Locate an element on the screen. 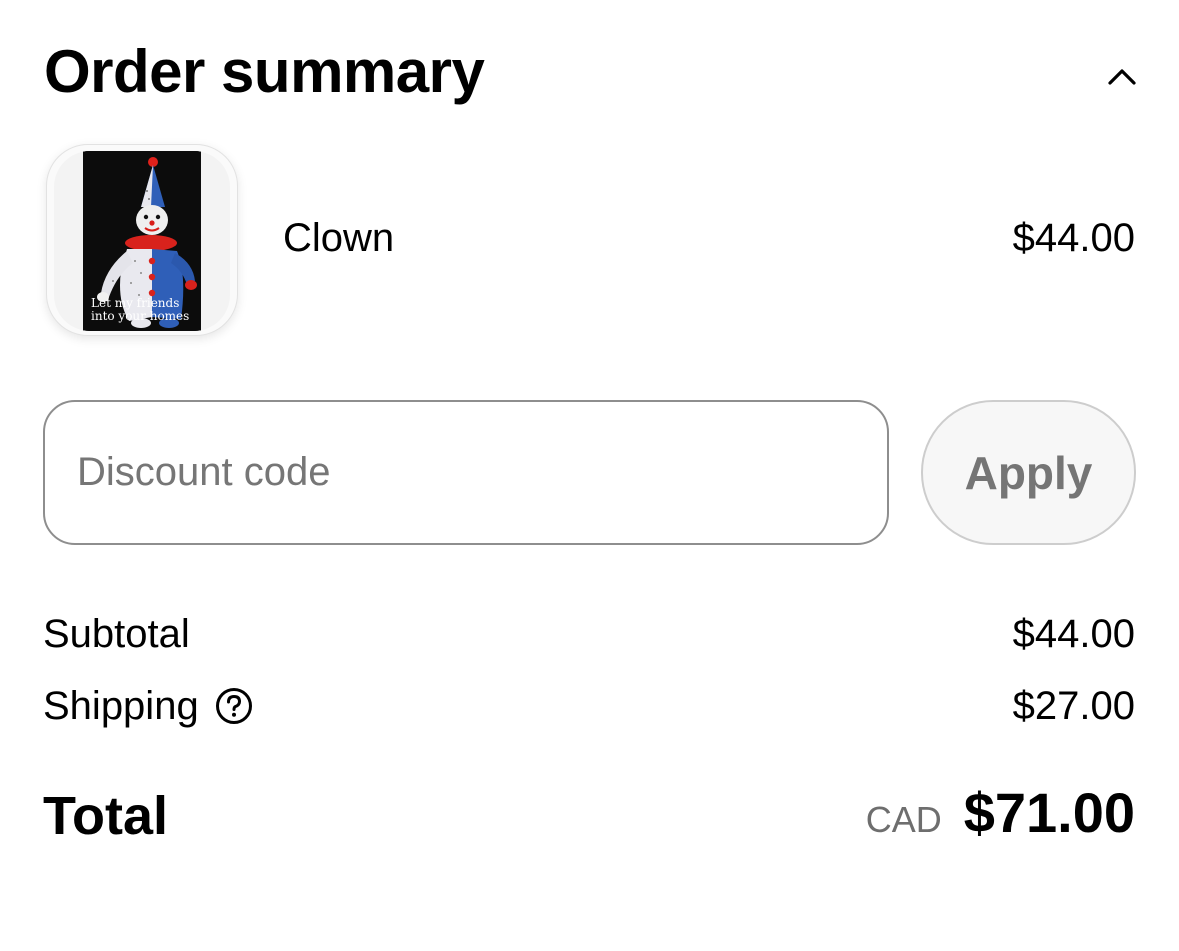 The width and height of the screenshot is (1179, 951). subtotal-value: $44.00 is located at coordinates (1073, 634).